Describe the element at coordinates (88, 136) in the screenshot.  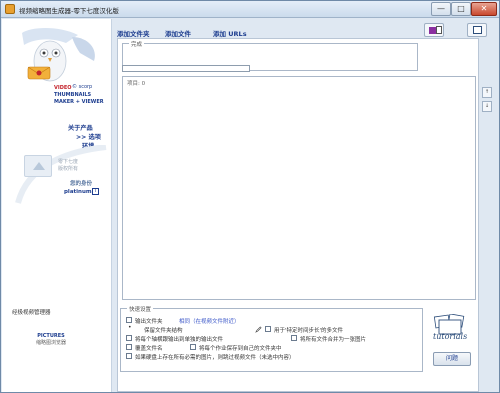
I see `nav-item-options: >> 选项` at that location.